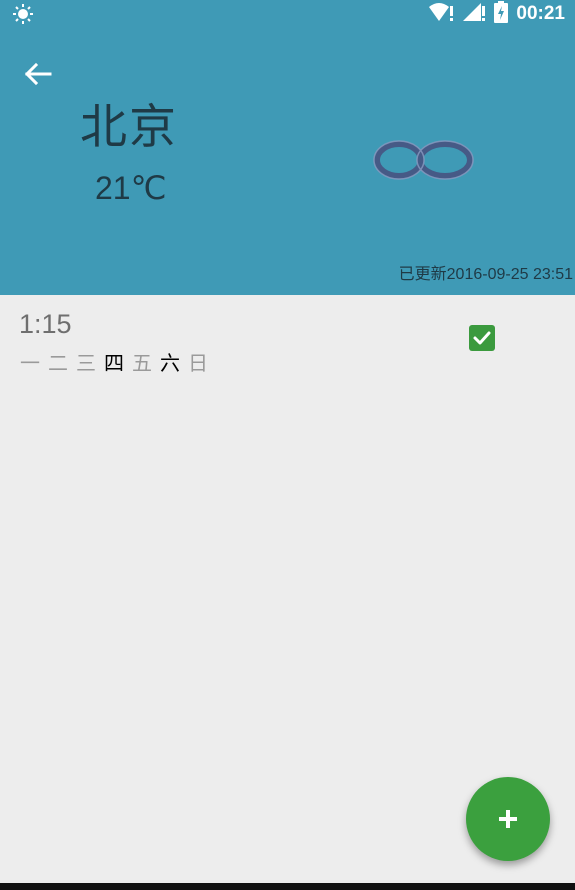 The height and width of the screenshot is (890, 575). I want to click on wifi-icon, so click(441, 14).